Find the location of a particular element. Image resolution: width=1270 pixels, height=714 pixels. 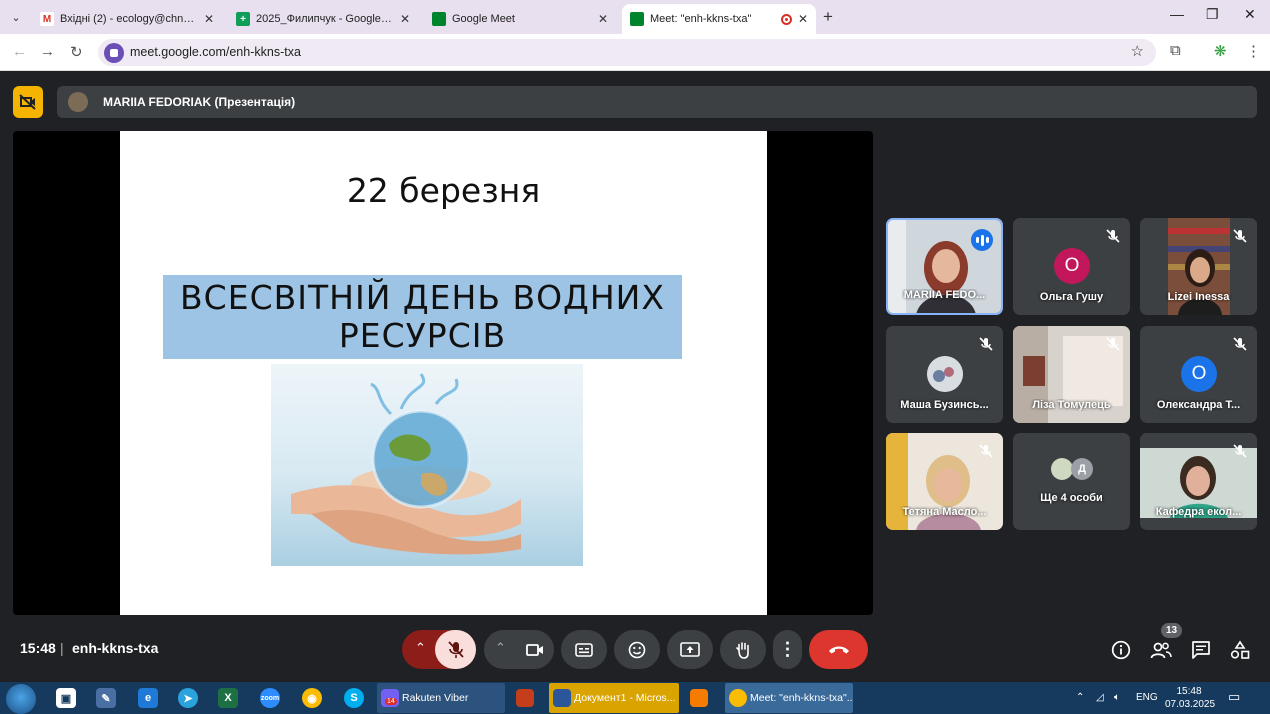

chrome-icon is located at coordinates (738, 698).